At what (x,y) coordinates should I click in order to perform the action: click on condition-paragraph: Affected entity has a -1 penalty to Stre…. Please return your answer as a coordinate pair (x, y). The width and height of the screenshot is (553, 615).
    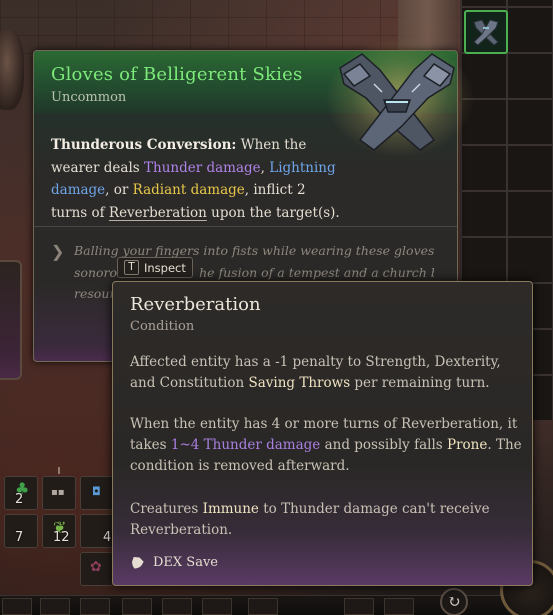
    Looking at the image, I should click on (315, 372).